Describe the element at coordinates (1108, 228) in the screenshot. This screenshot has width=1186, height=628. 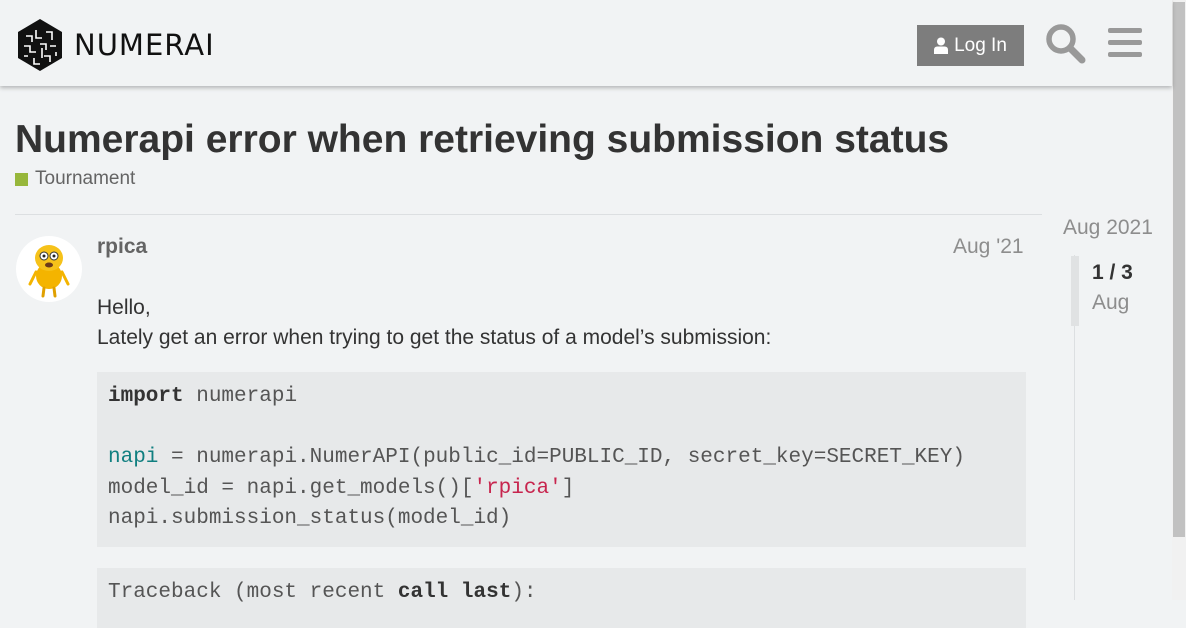
I see `timeline-start-date: Aug 2021` at that location.